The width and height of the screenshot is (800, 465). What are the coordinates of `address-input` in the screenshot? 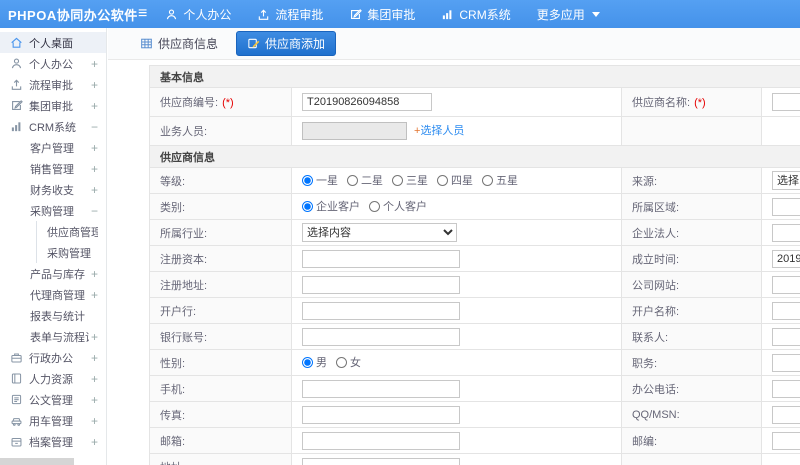 It's located at (381, 461).